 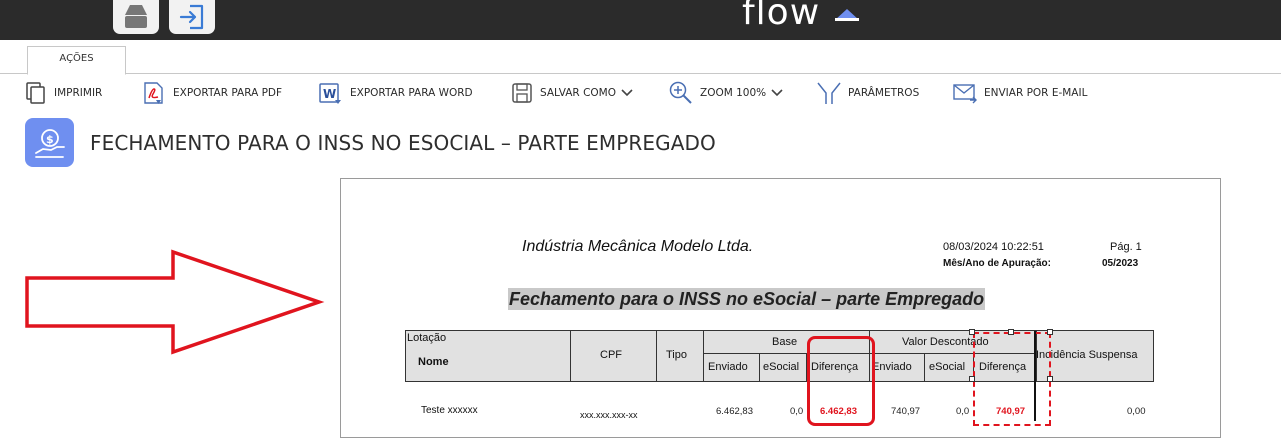 I want to click on row-vd-enviado: 740,97, so click(x=906, y=411).